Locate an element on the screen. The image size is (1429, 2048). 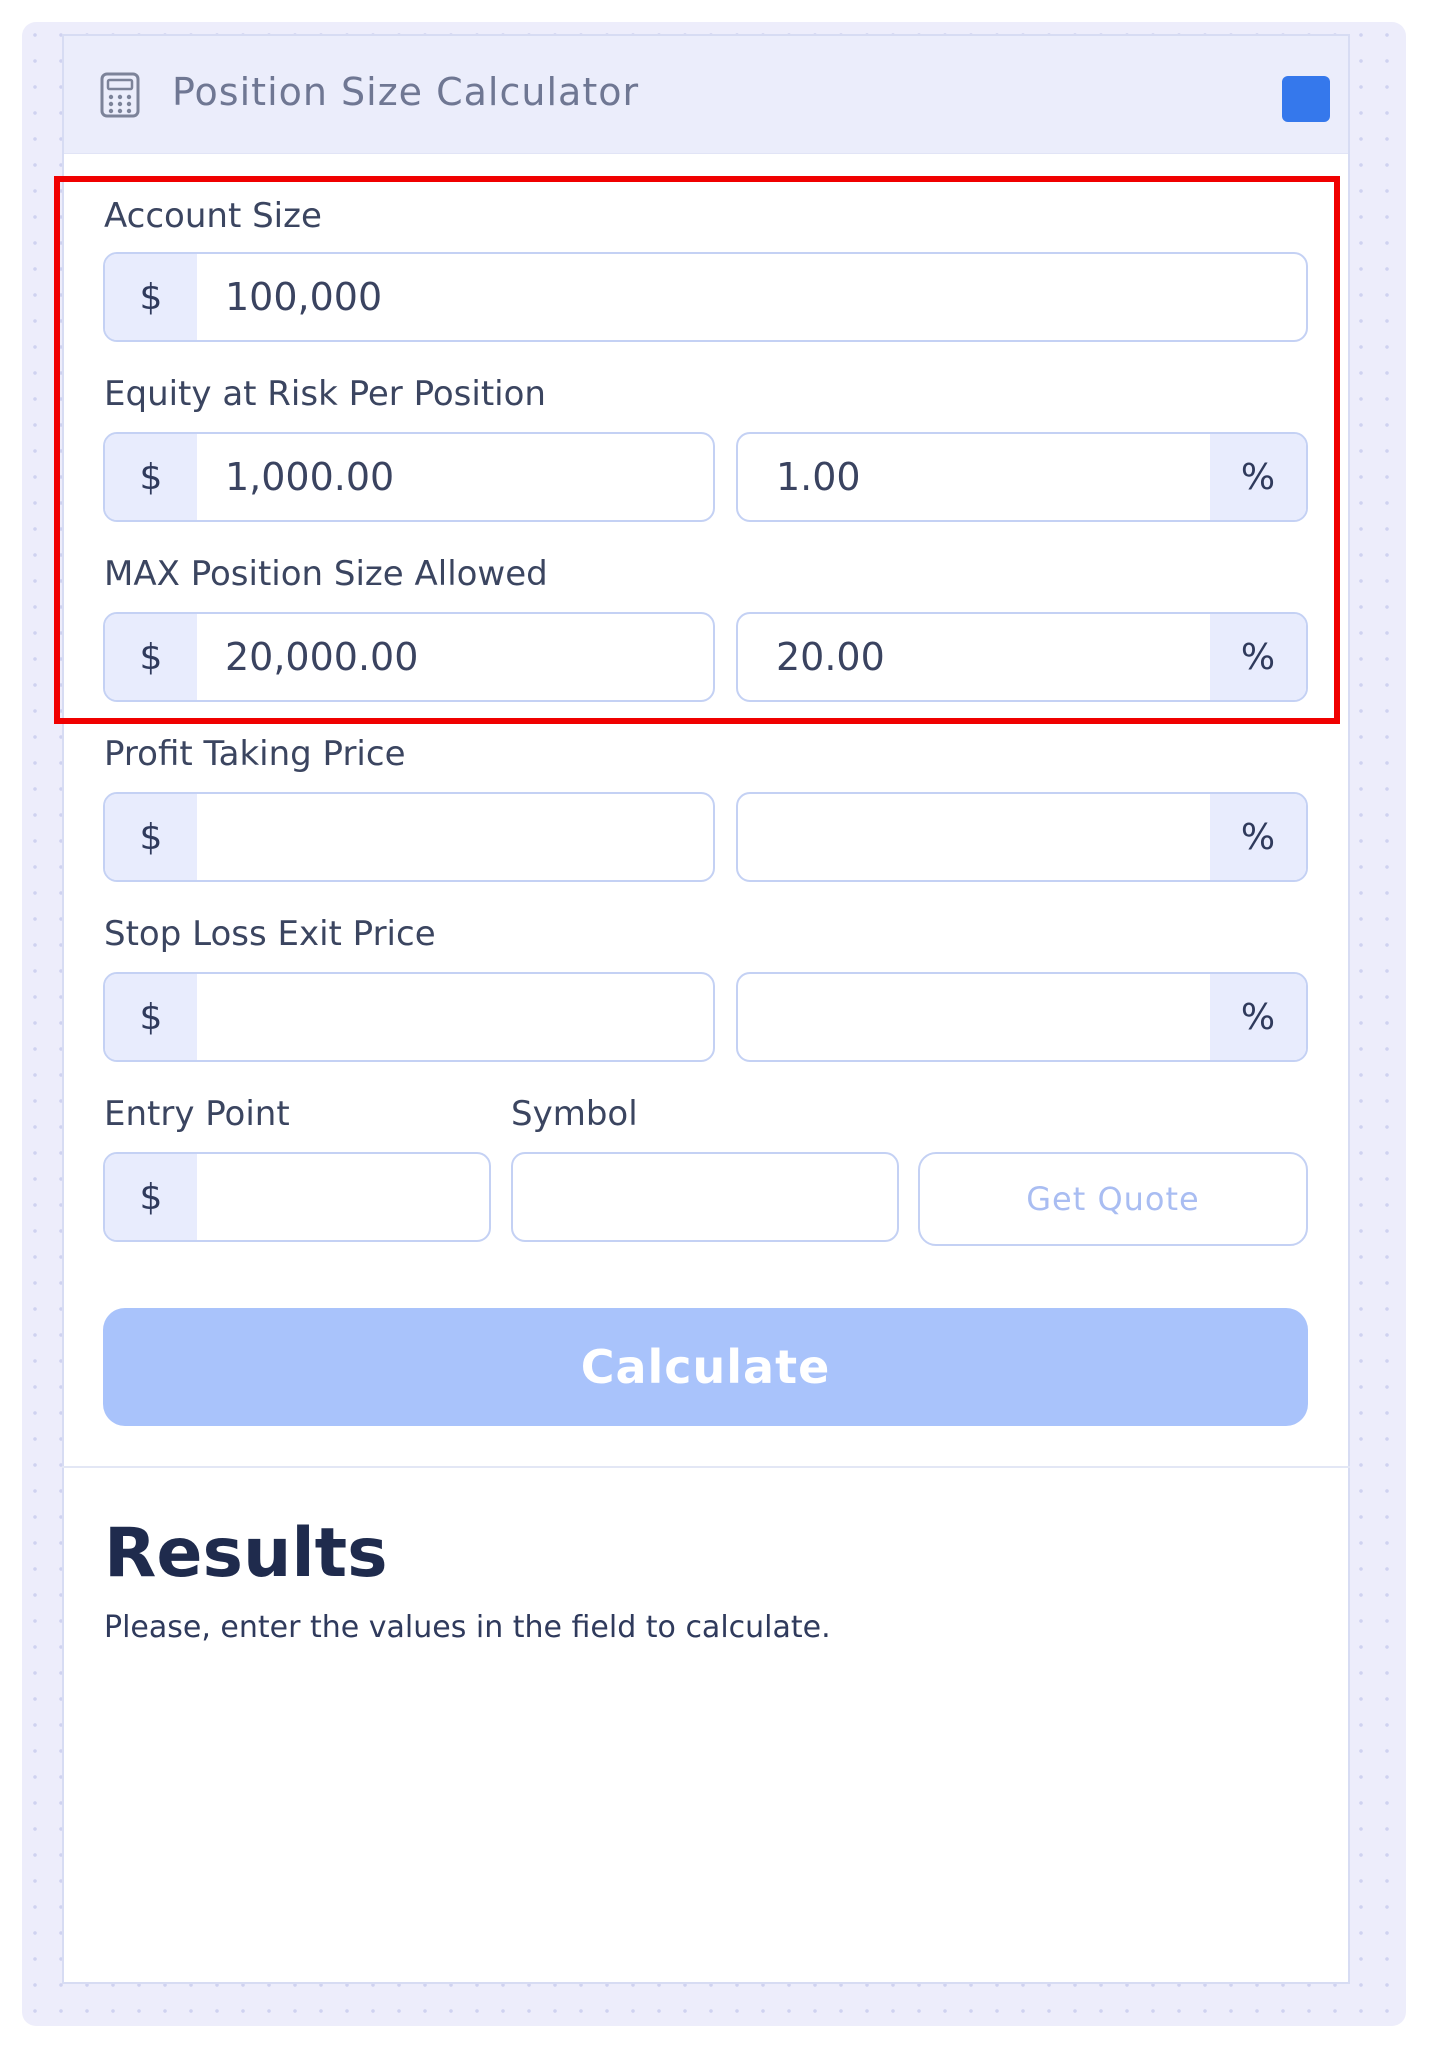
header-action-button is located at coordinates (1306, 99).